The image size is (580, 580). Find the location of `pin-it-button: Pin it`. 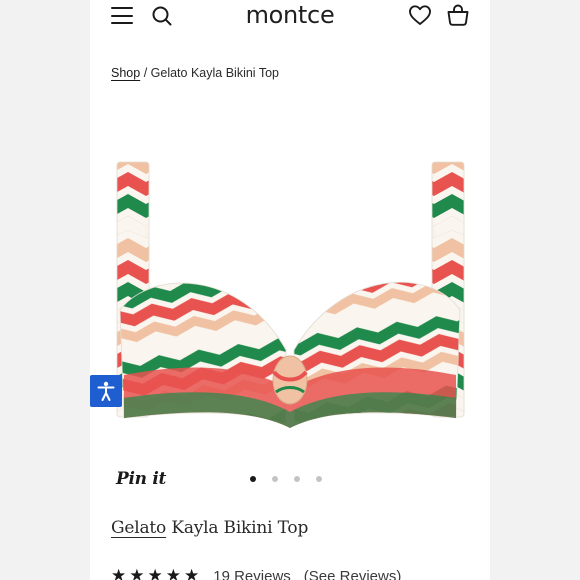

pin-it-button: Pin it is located at coordinates (141, 479).